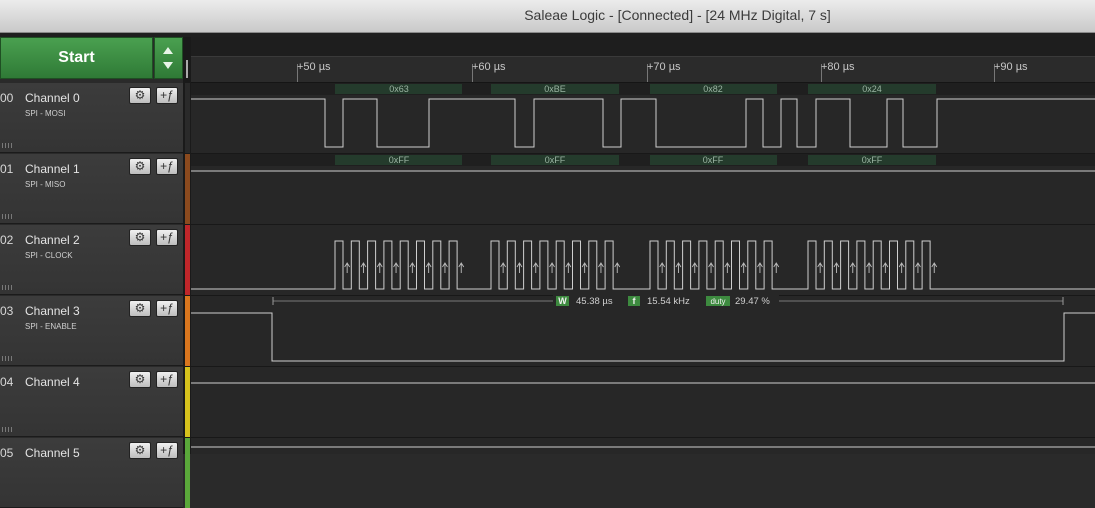 The image size is (1095, 508). Describe the element at coordinates (168, 58) in the screenshot. I see `start-options-button` at that location.